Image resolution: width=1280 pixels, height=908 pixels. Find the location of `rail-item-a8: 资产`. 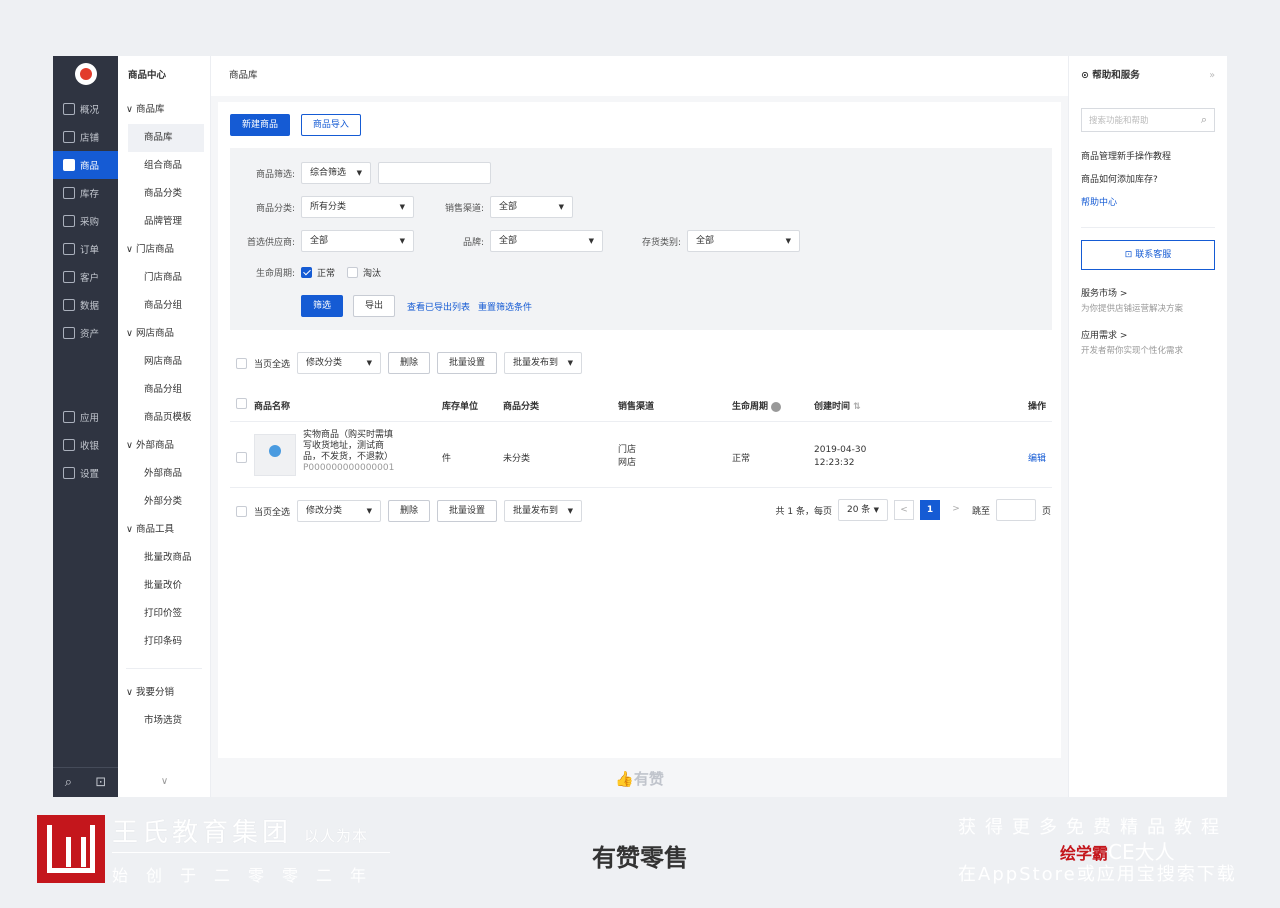

rail-item-a8: 资产 is located at coordinates (85, 333).